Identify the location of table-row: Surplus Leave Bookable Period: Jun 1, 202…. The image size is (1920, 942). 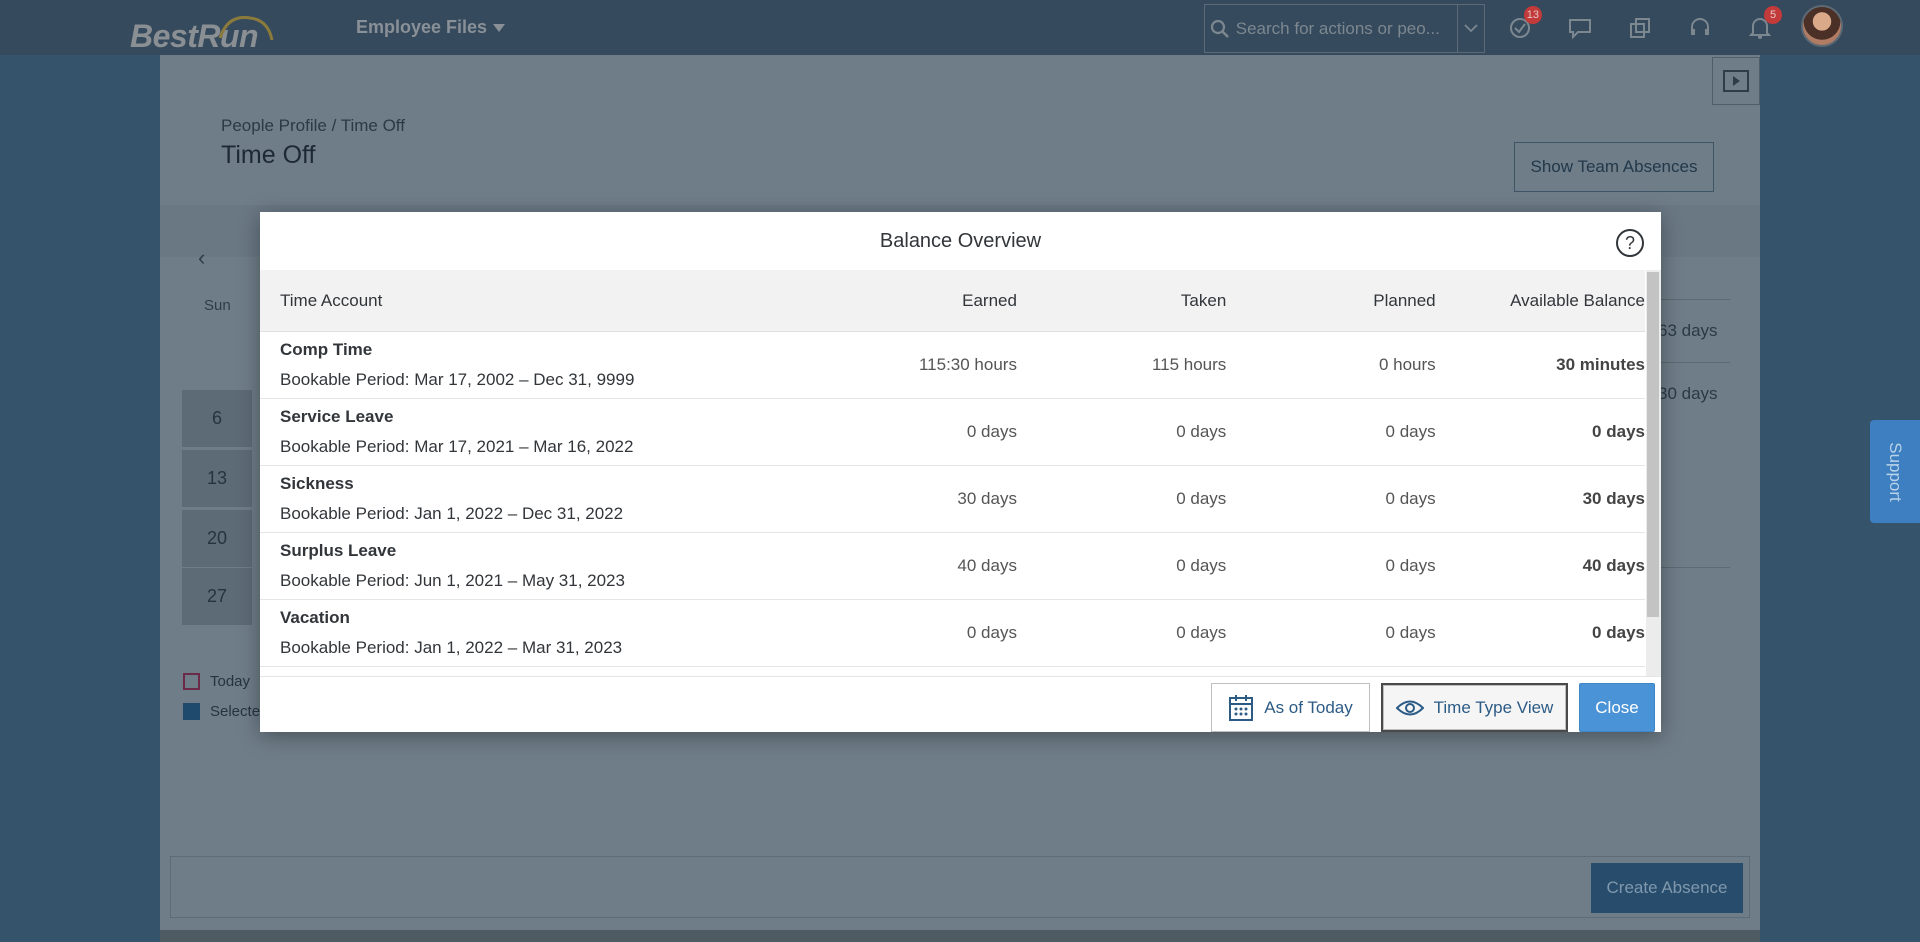
(952, 566).